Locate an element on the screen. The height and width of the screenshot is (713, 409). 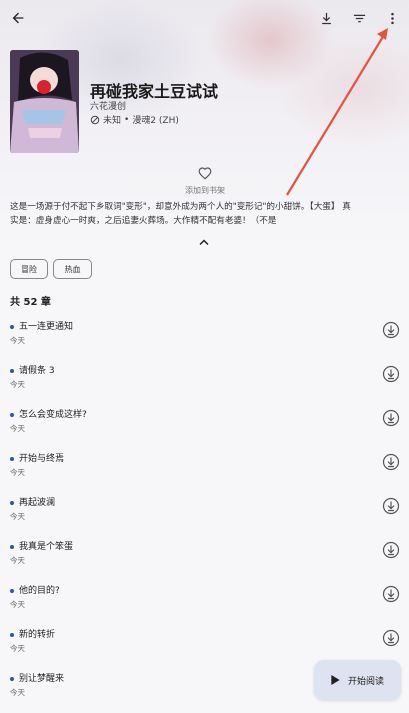
back-button is located at coordinates (18, 18).